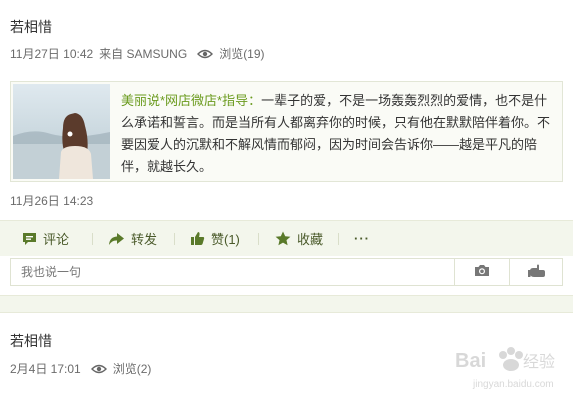 This screenshot has width=573, height=403. I want to click on shared-thumbnail, so click(61, 131).